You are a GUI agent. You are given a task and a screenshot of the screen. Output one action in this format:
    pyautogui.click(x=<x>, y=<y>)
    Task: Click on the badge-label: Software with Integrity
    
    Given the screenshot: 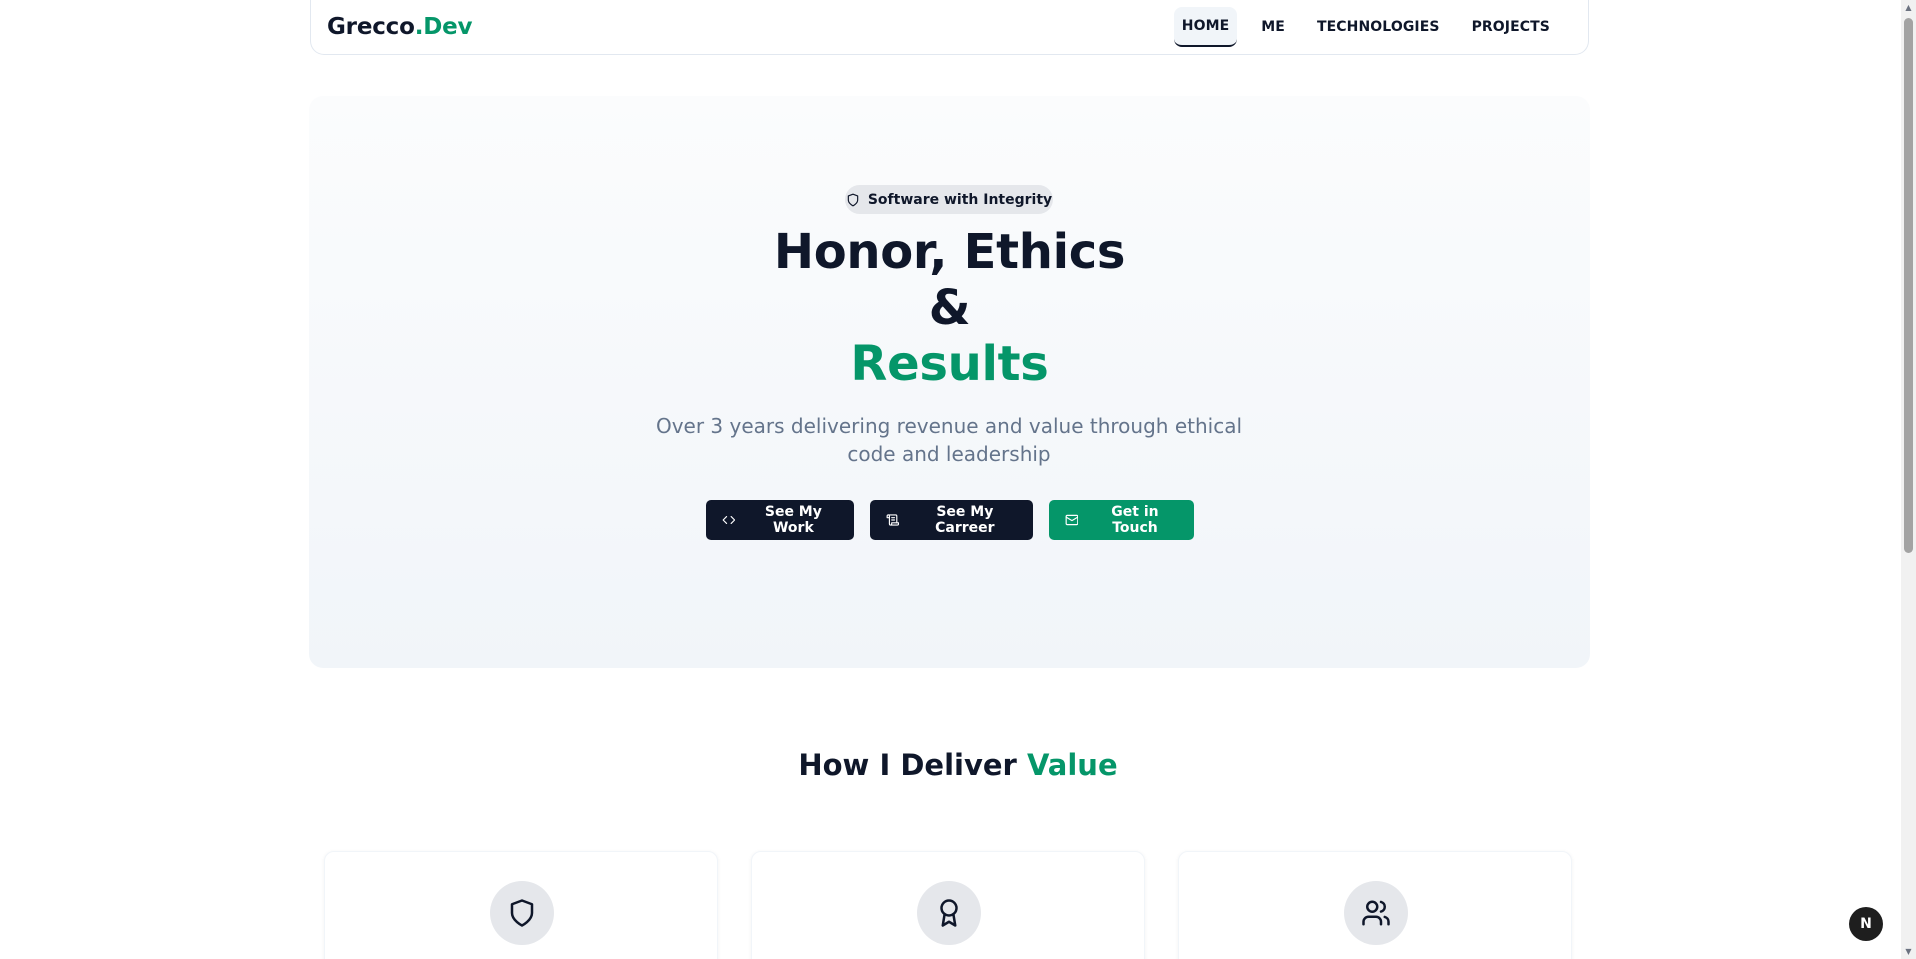 What is the action you would take?
    pyautogui.click(x=960, y=199)
    